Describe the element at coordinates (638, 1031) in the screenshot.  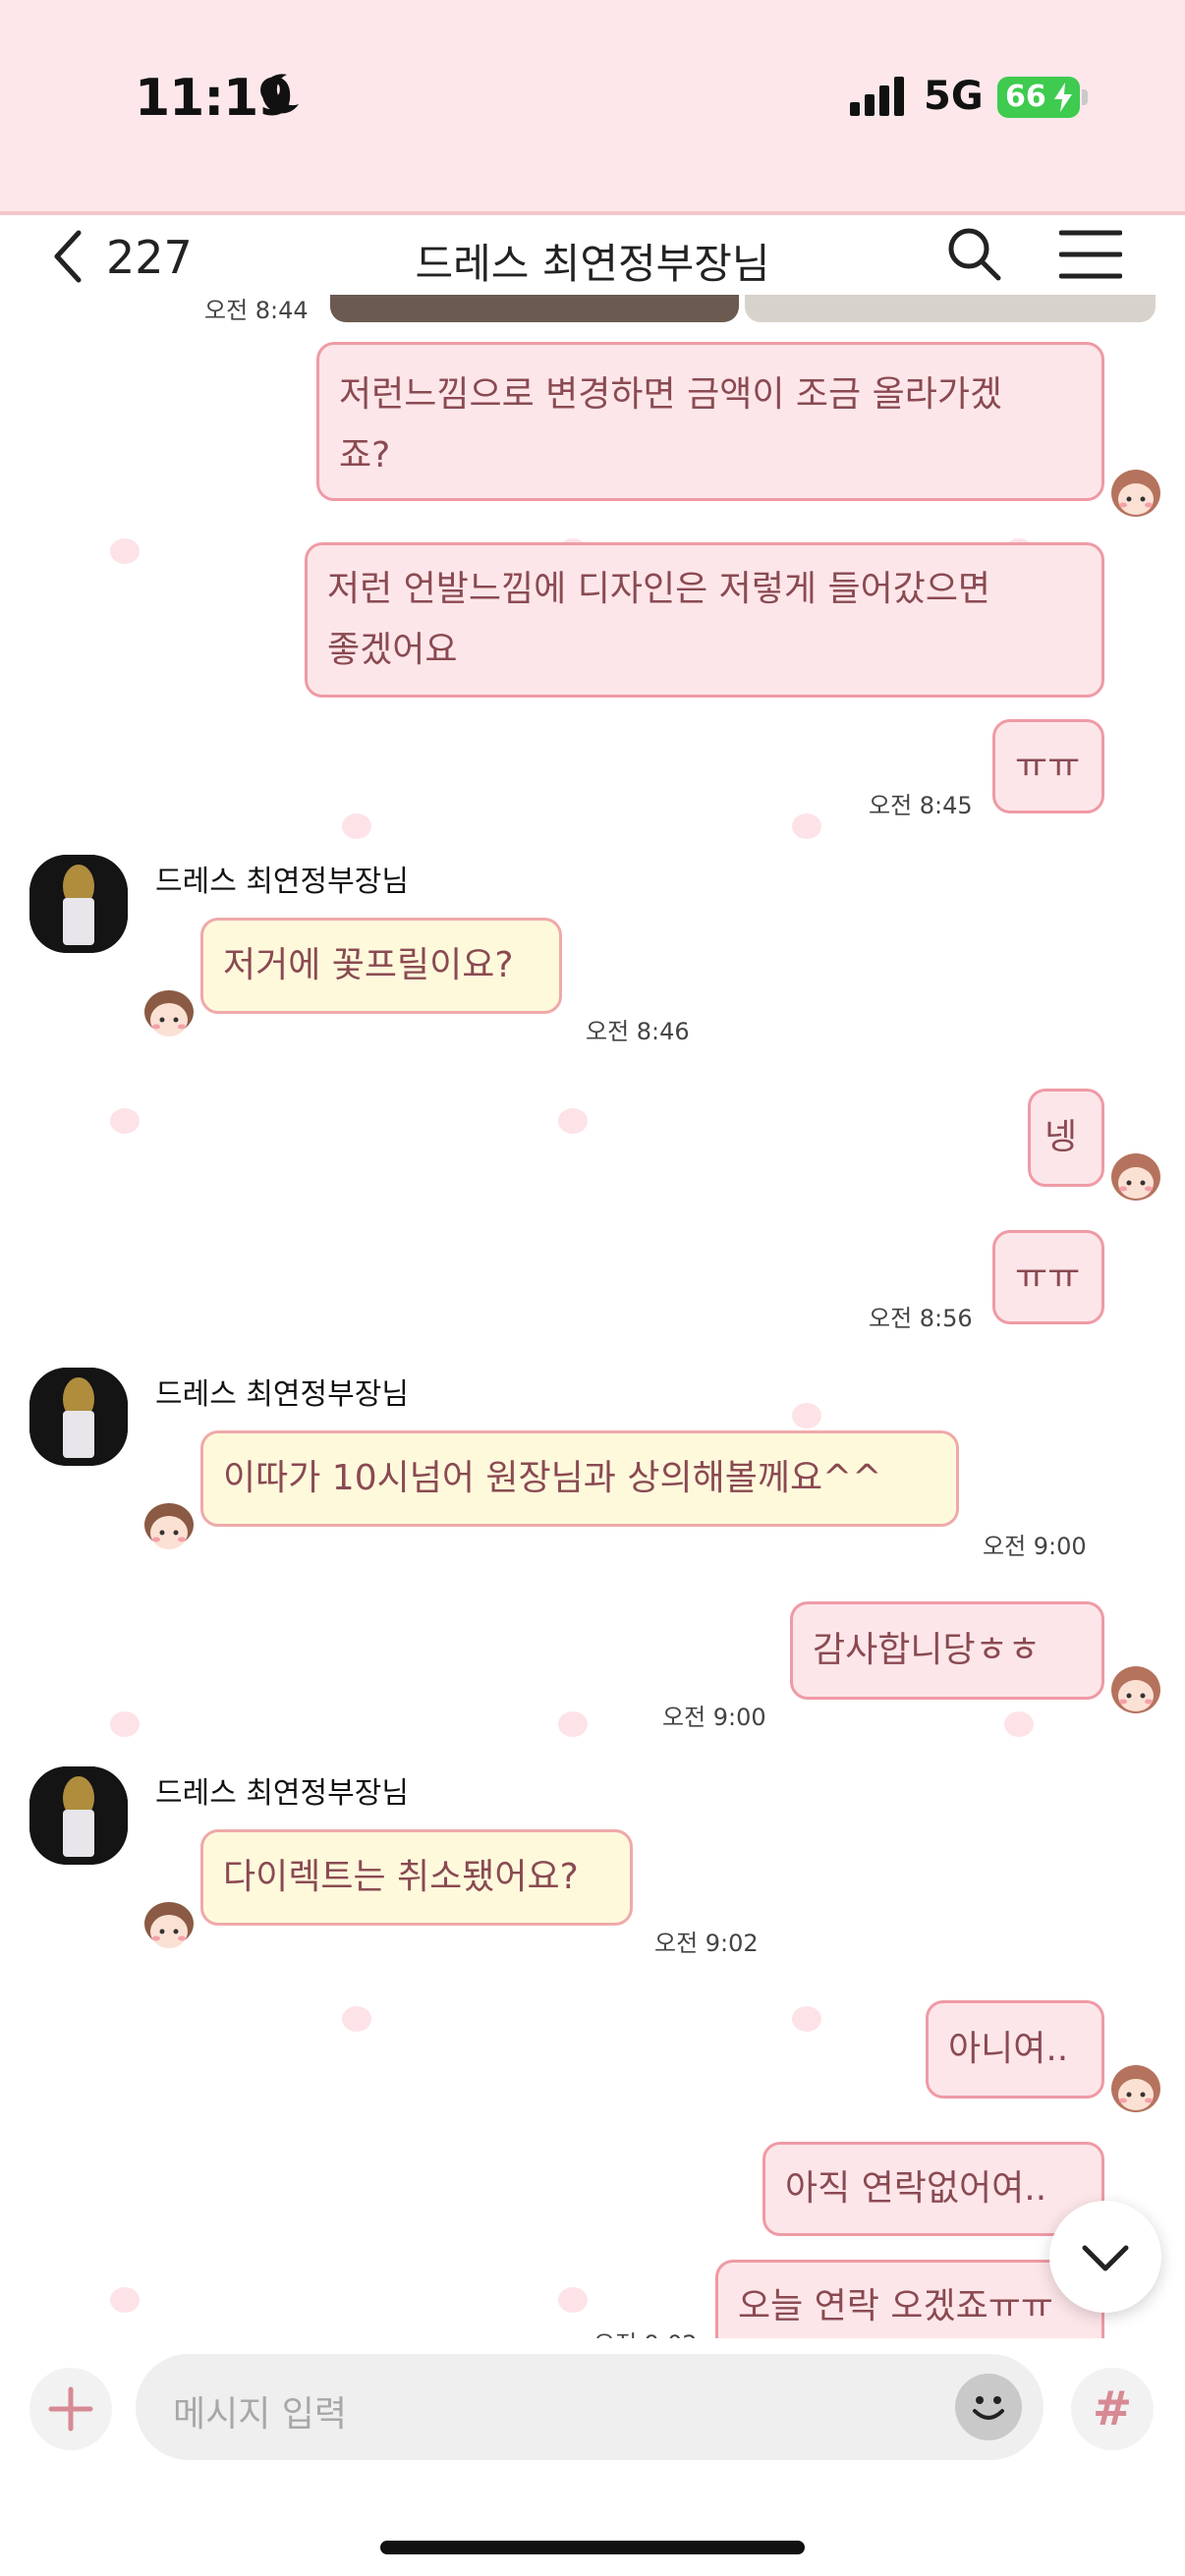
I see `message-time: 오전 8:46` at that location.